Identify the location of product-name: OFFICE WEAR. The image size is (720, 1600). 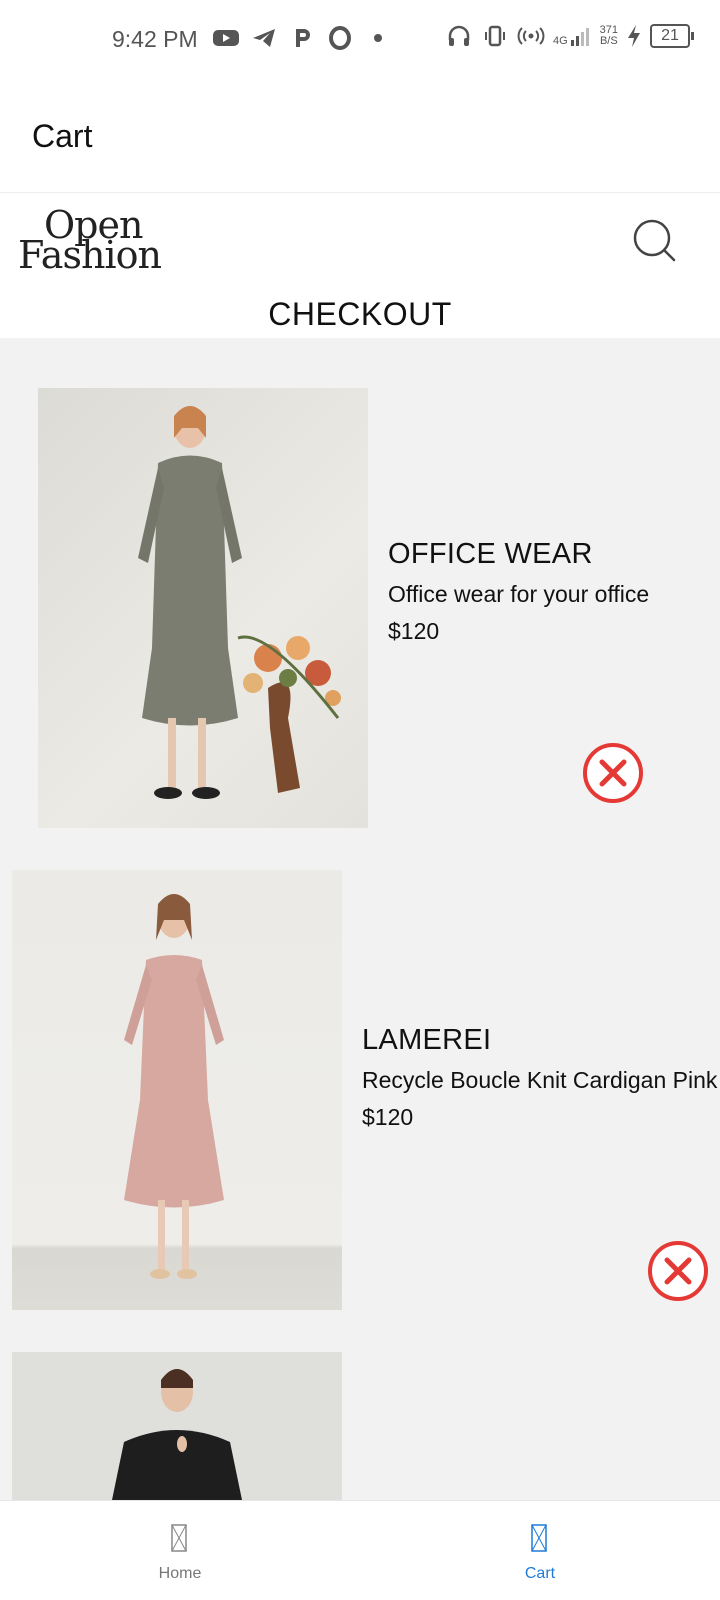
(490, 554).